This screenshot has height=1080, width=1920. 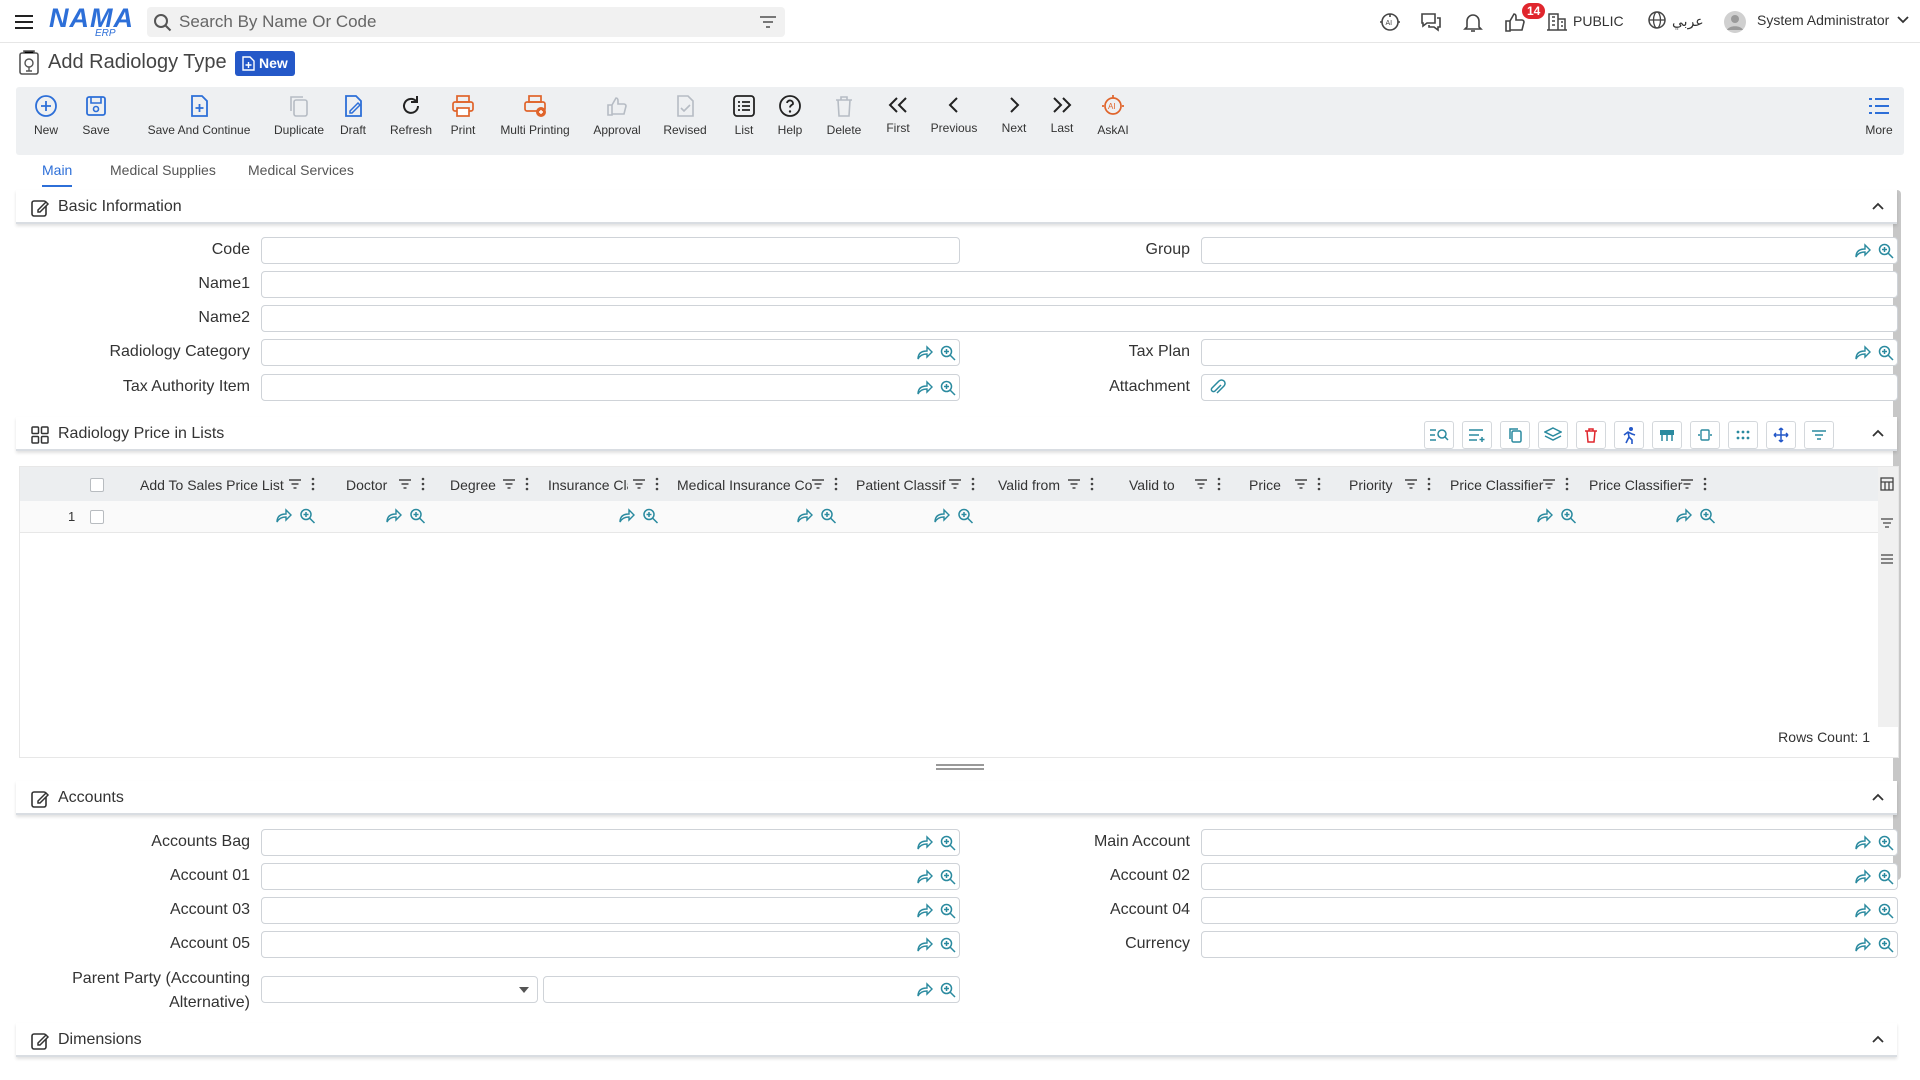 What do you see at coordinates (57, 174) in the screenshot?
I see `tab-main: Main` at bounding box center [57, 174].